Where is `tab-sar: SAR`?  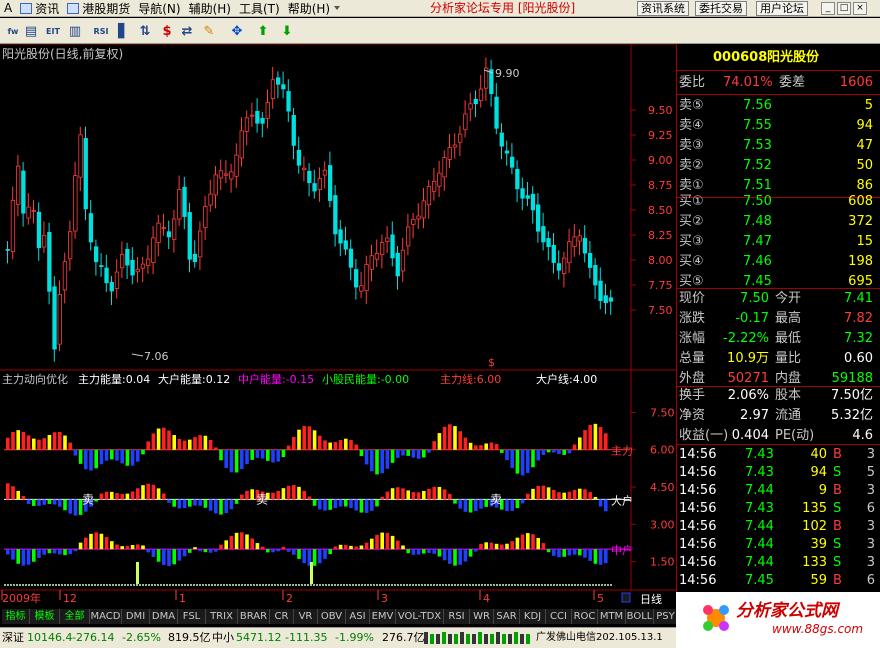
tab-sar: SAR is located at coordinates (507, 616).